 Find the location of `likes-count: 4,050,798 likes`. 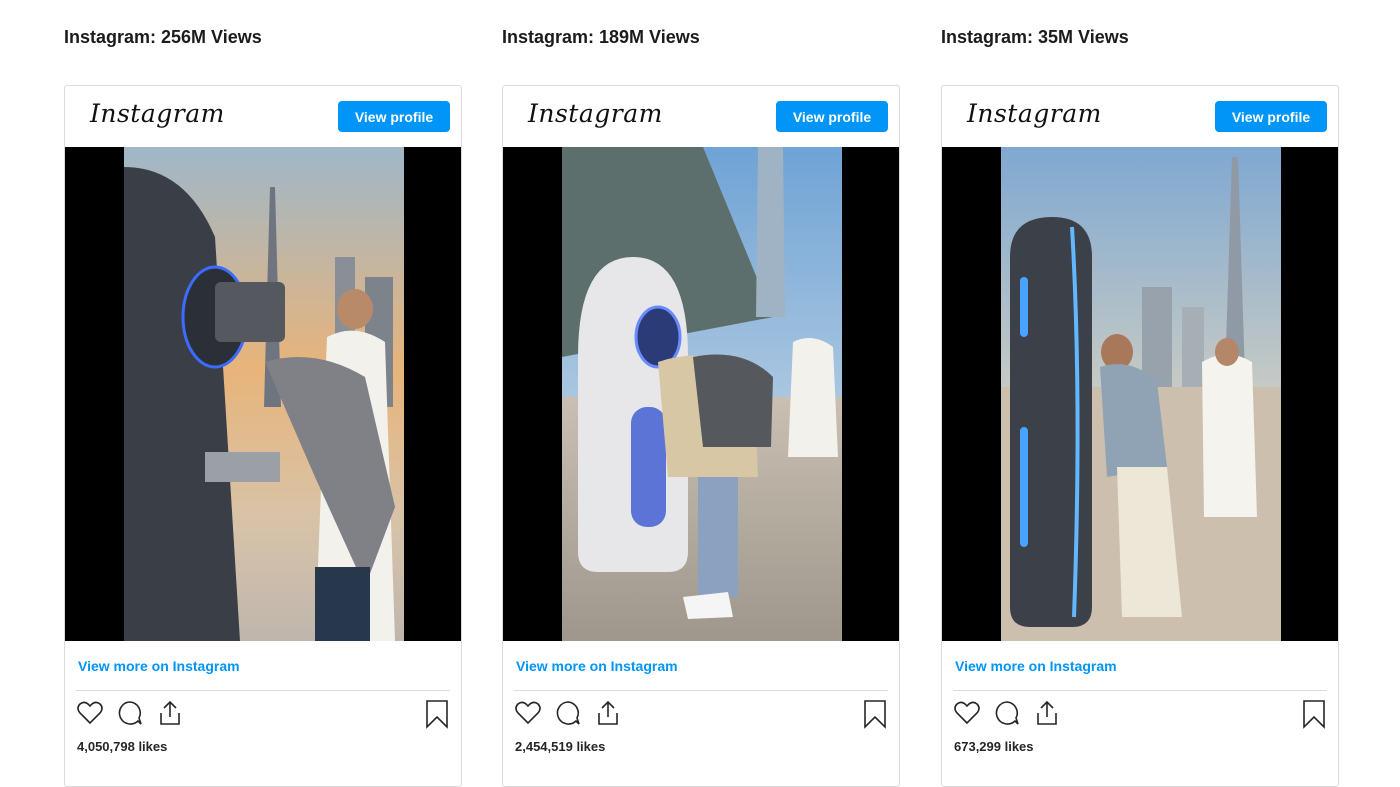

likes-count: 4,050,798 likes is located at coordinates (122, 746).